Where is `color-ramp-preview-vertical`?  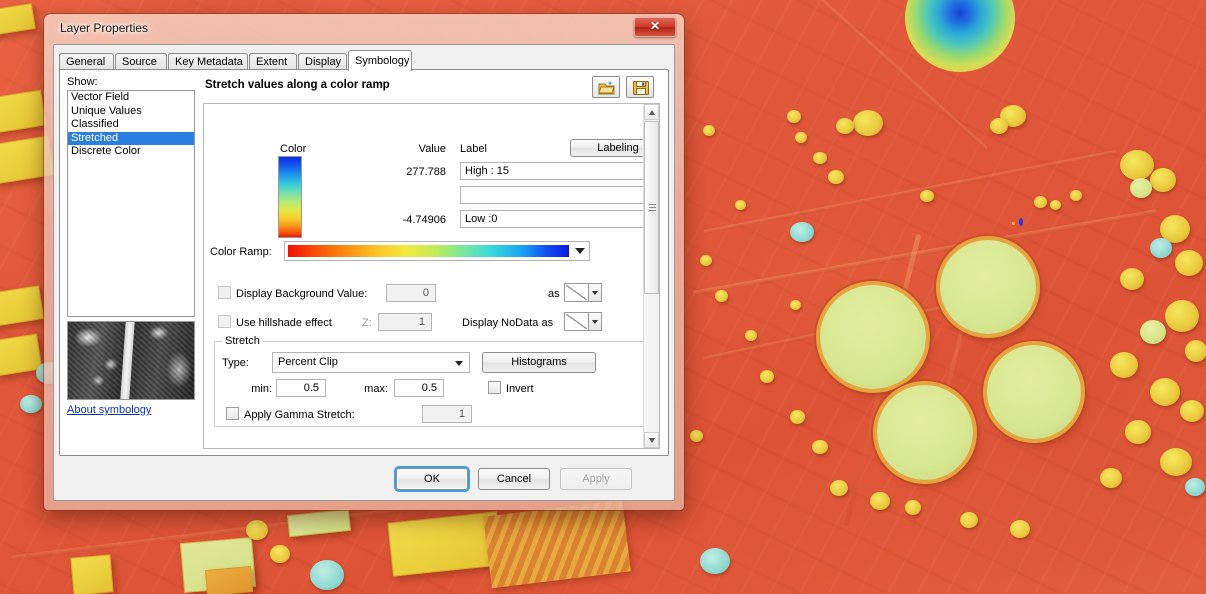 color-ramp-preview-vertical is located at coordinates (290, 197).